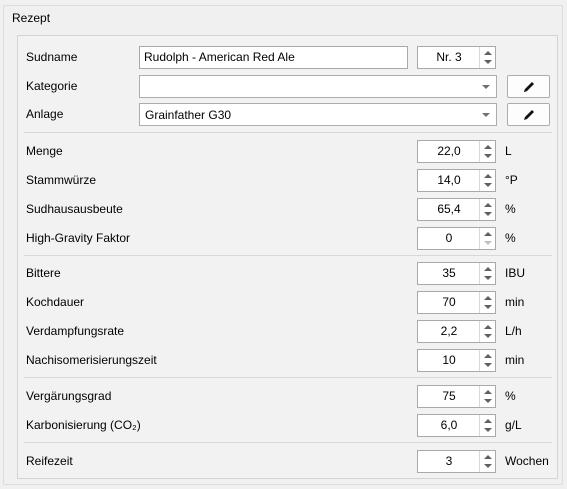 The height and width of the screenshot is (489, 567). What do you see at coordinates (449, 238) in the screenshot?
I see `high-gravity-value: 0` at bounding box center [449, 238].